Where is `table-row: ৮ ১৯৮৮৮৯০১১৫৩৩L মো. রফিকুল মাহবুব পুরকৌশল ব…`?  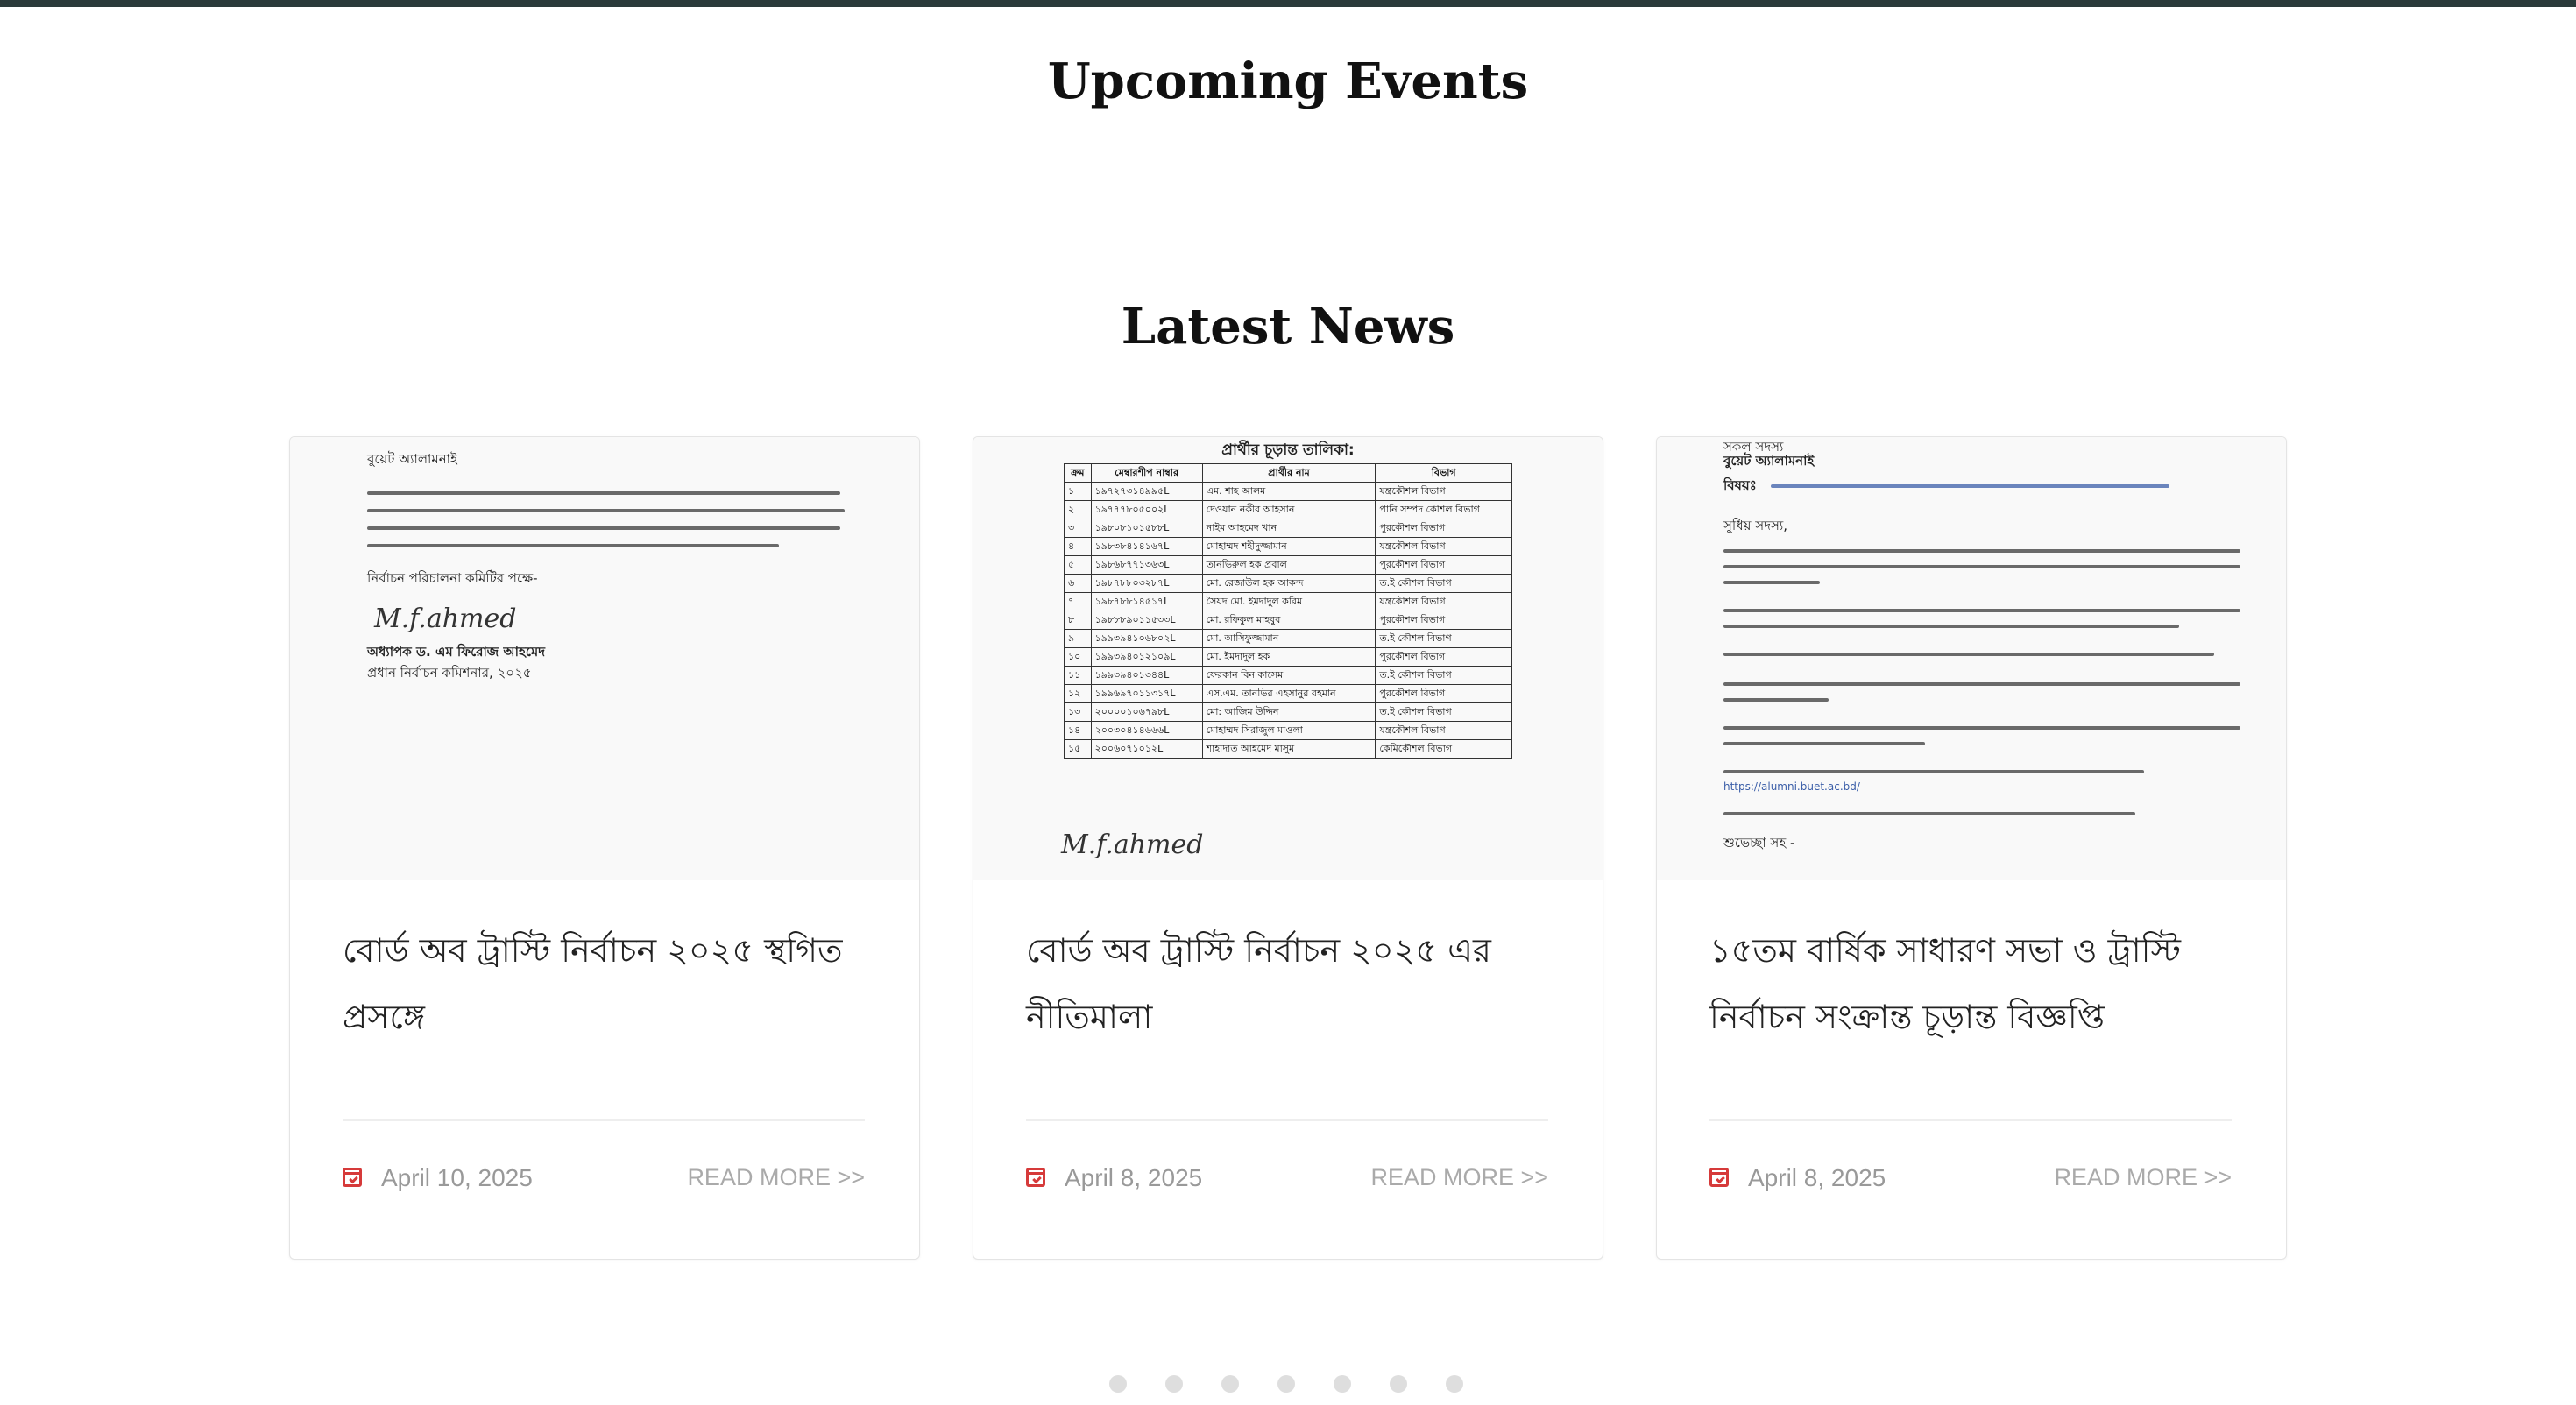 table-row: ৮ ১৯৮৮৮৯০১১৫৩৩L মো. রফিকুল মাহবুব পুরকৌশল ব… is located at coordinates (1288, 620).